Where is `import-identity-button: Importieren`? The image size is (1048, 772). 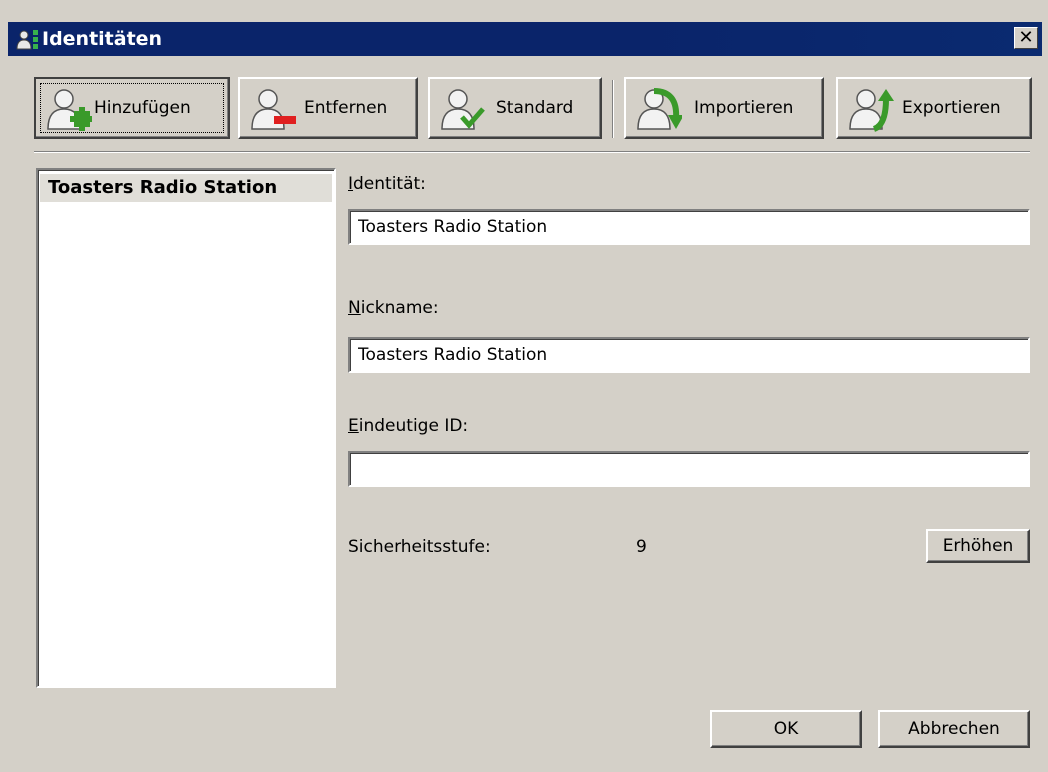
import-identity-button: Importieren is located at coordinates (724, 108).